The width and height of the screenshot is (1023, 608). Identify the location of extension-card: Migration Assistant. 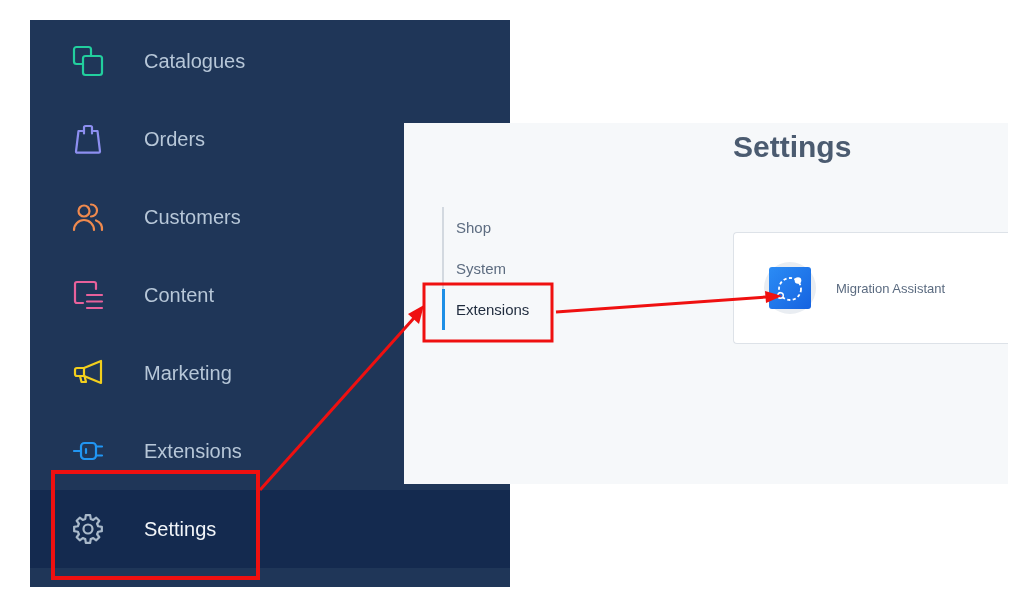
(870, 288).